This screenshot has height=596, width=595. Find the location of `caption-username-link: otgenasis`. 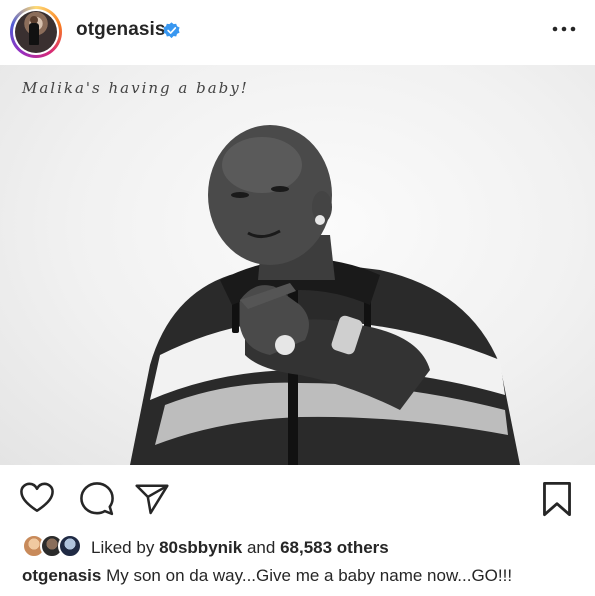

caption-username-link: otgenasis is located at coordinates (61, 575).